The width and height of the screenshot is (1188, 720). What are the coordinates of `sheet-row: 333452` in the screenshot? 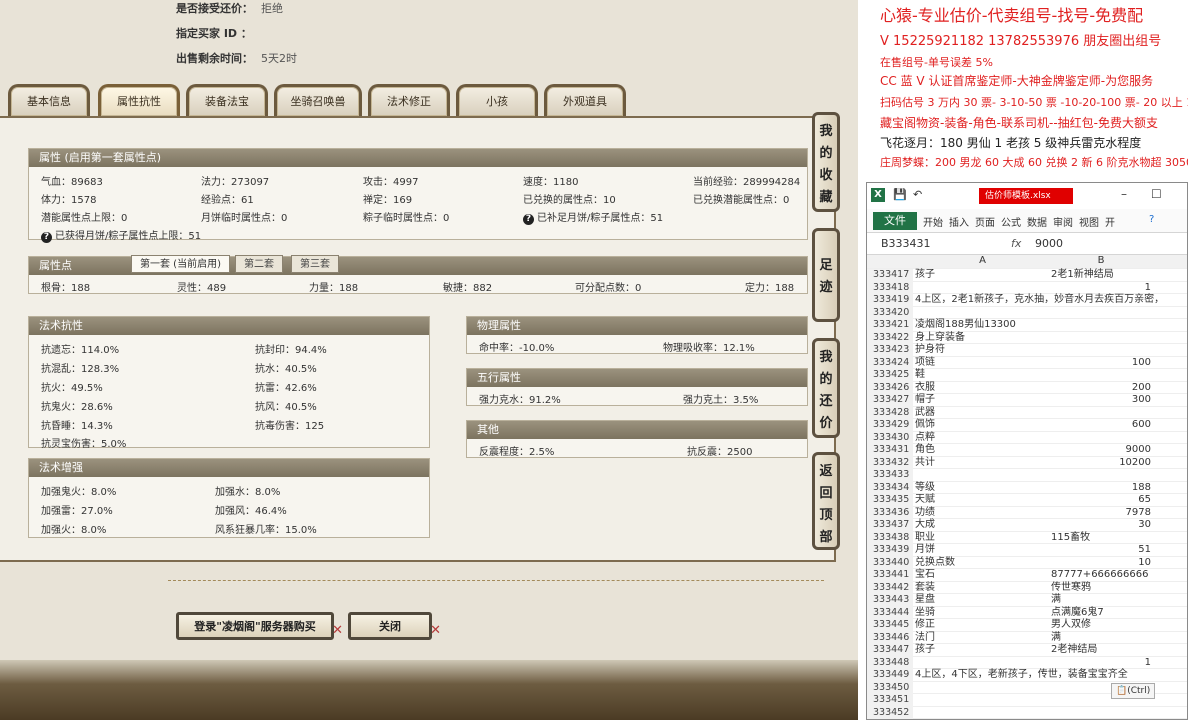 It's located at (1027, 712).